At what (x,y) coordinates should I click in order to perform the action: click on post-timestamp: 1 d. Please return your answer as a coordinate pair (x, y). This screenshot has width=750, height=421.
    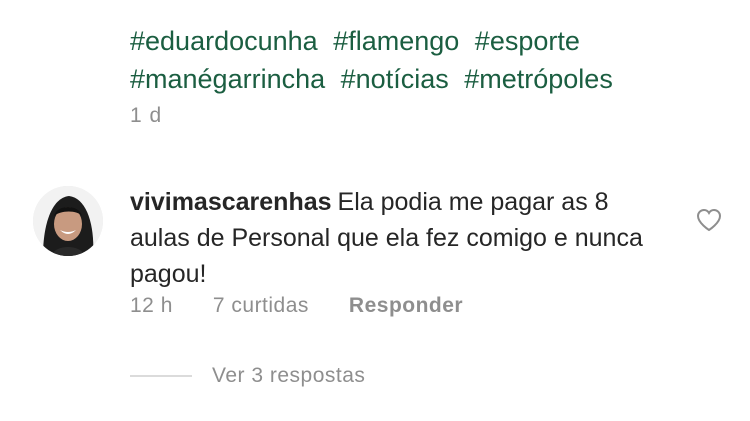
    Looking at the image, I should click on (146, 115).